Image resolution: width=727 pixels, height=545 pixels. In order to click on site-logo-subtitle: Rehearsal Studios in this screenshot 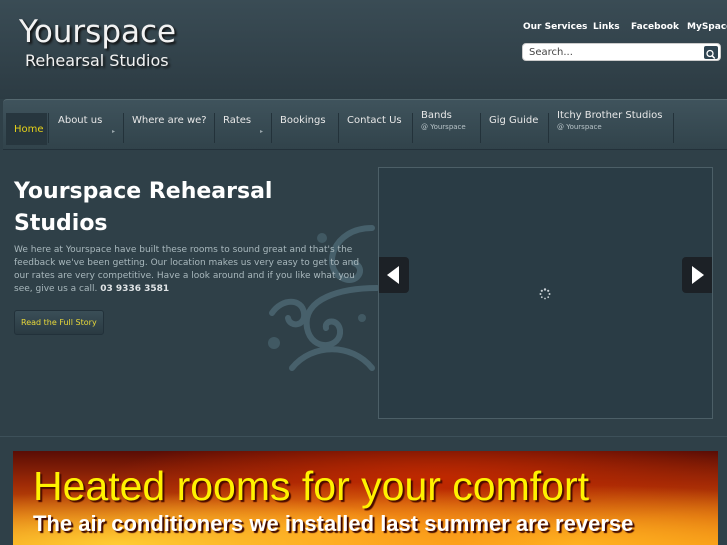, I will do `click(97, 60)`.